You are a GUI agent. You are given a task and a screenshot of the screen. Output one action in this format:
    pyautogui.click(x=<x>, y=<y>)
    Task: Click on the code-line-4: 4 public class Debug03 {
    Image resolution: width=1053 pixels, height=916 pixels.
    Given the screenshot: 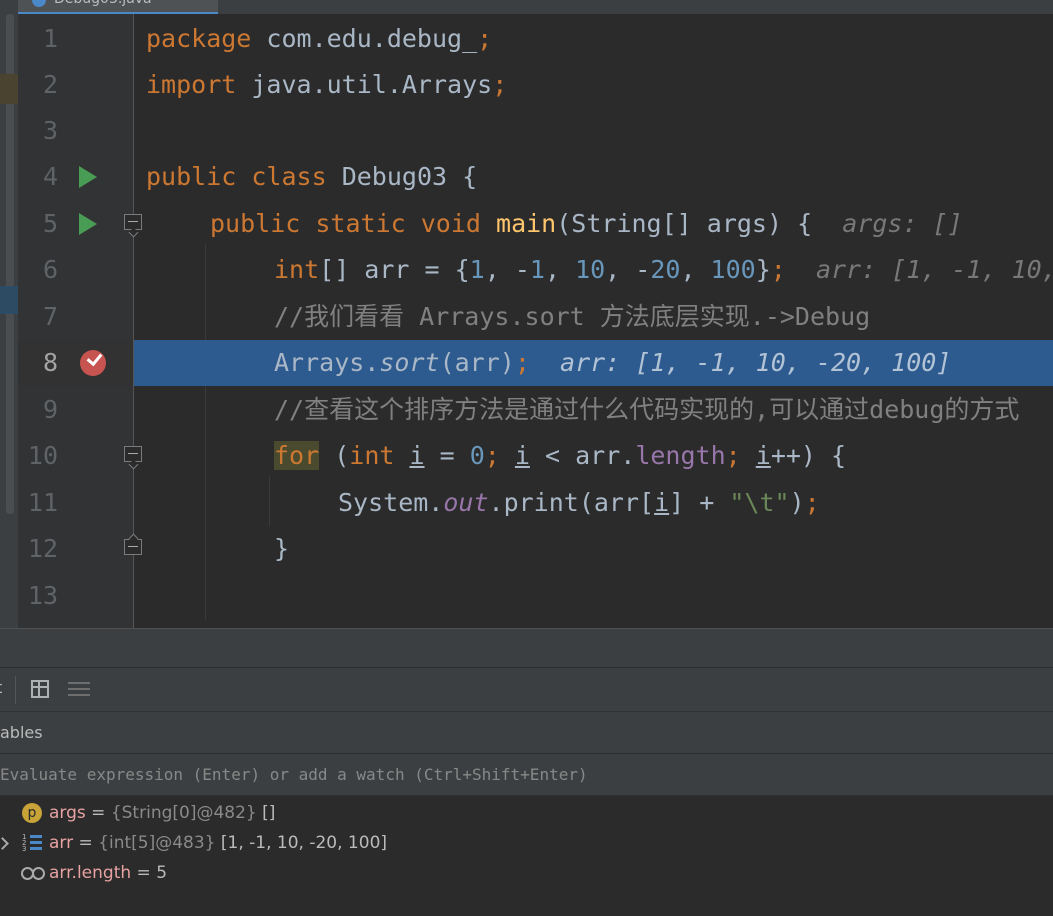 What is the action you would take?
    pyautogui.click(x=535, y=177)
    